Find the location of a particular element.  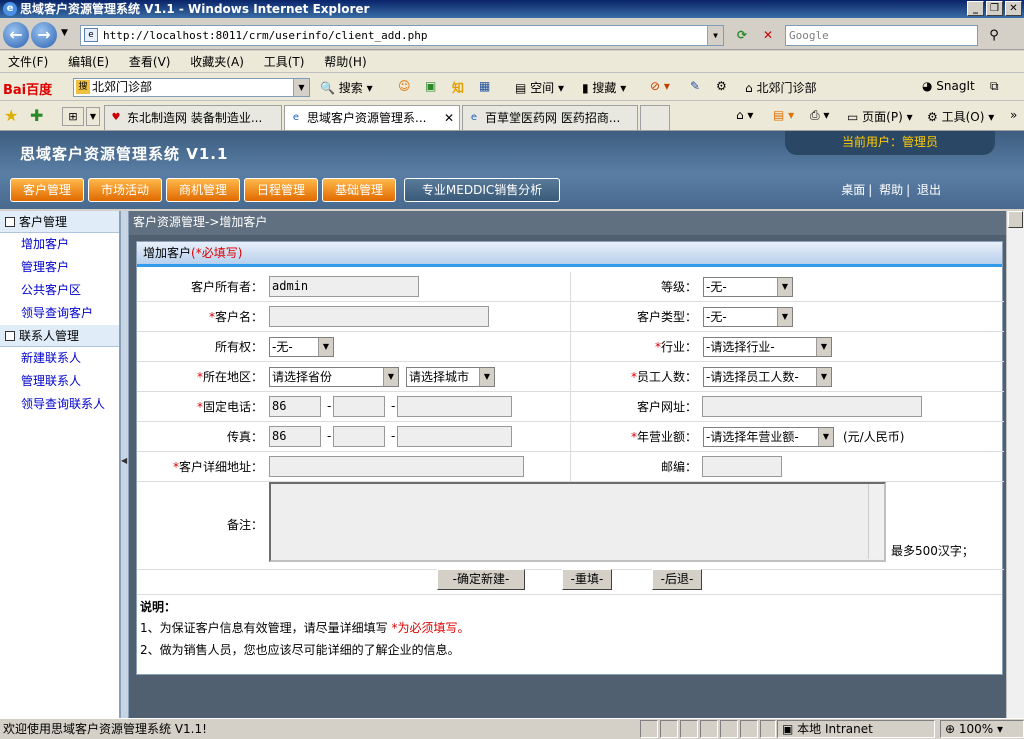

chevron-right-icon: » is located at coordinates (1013, 115).